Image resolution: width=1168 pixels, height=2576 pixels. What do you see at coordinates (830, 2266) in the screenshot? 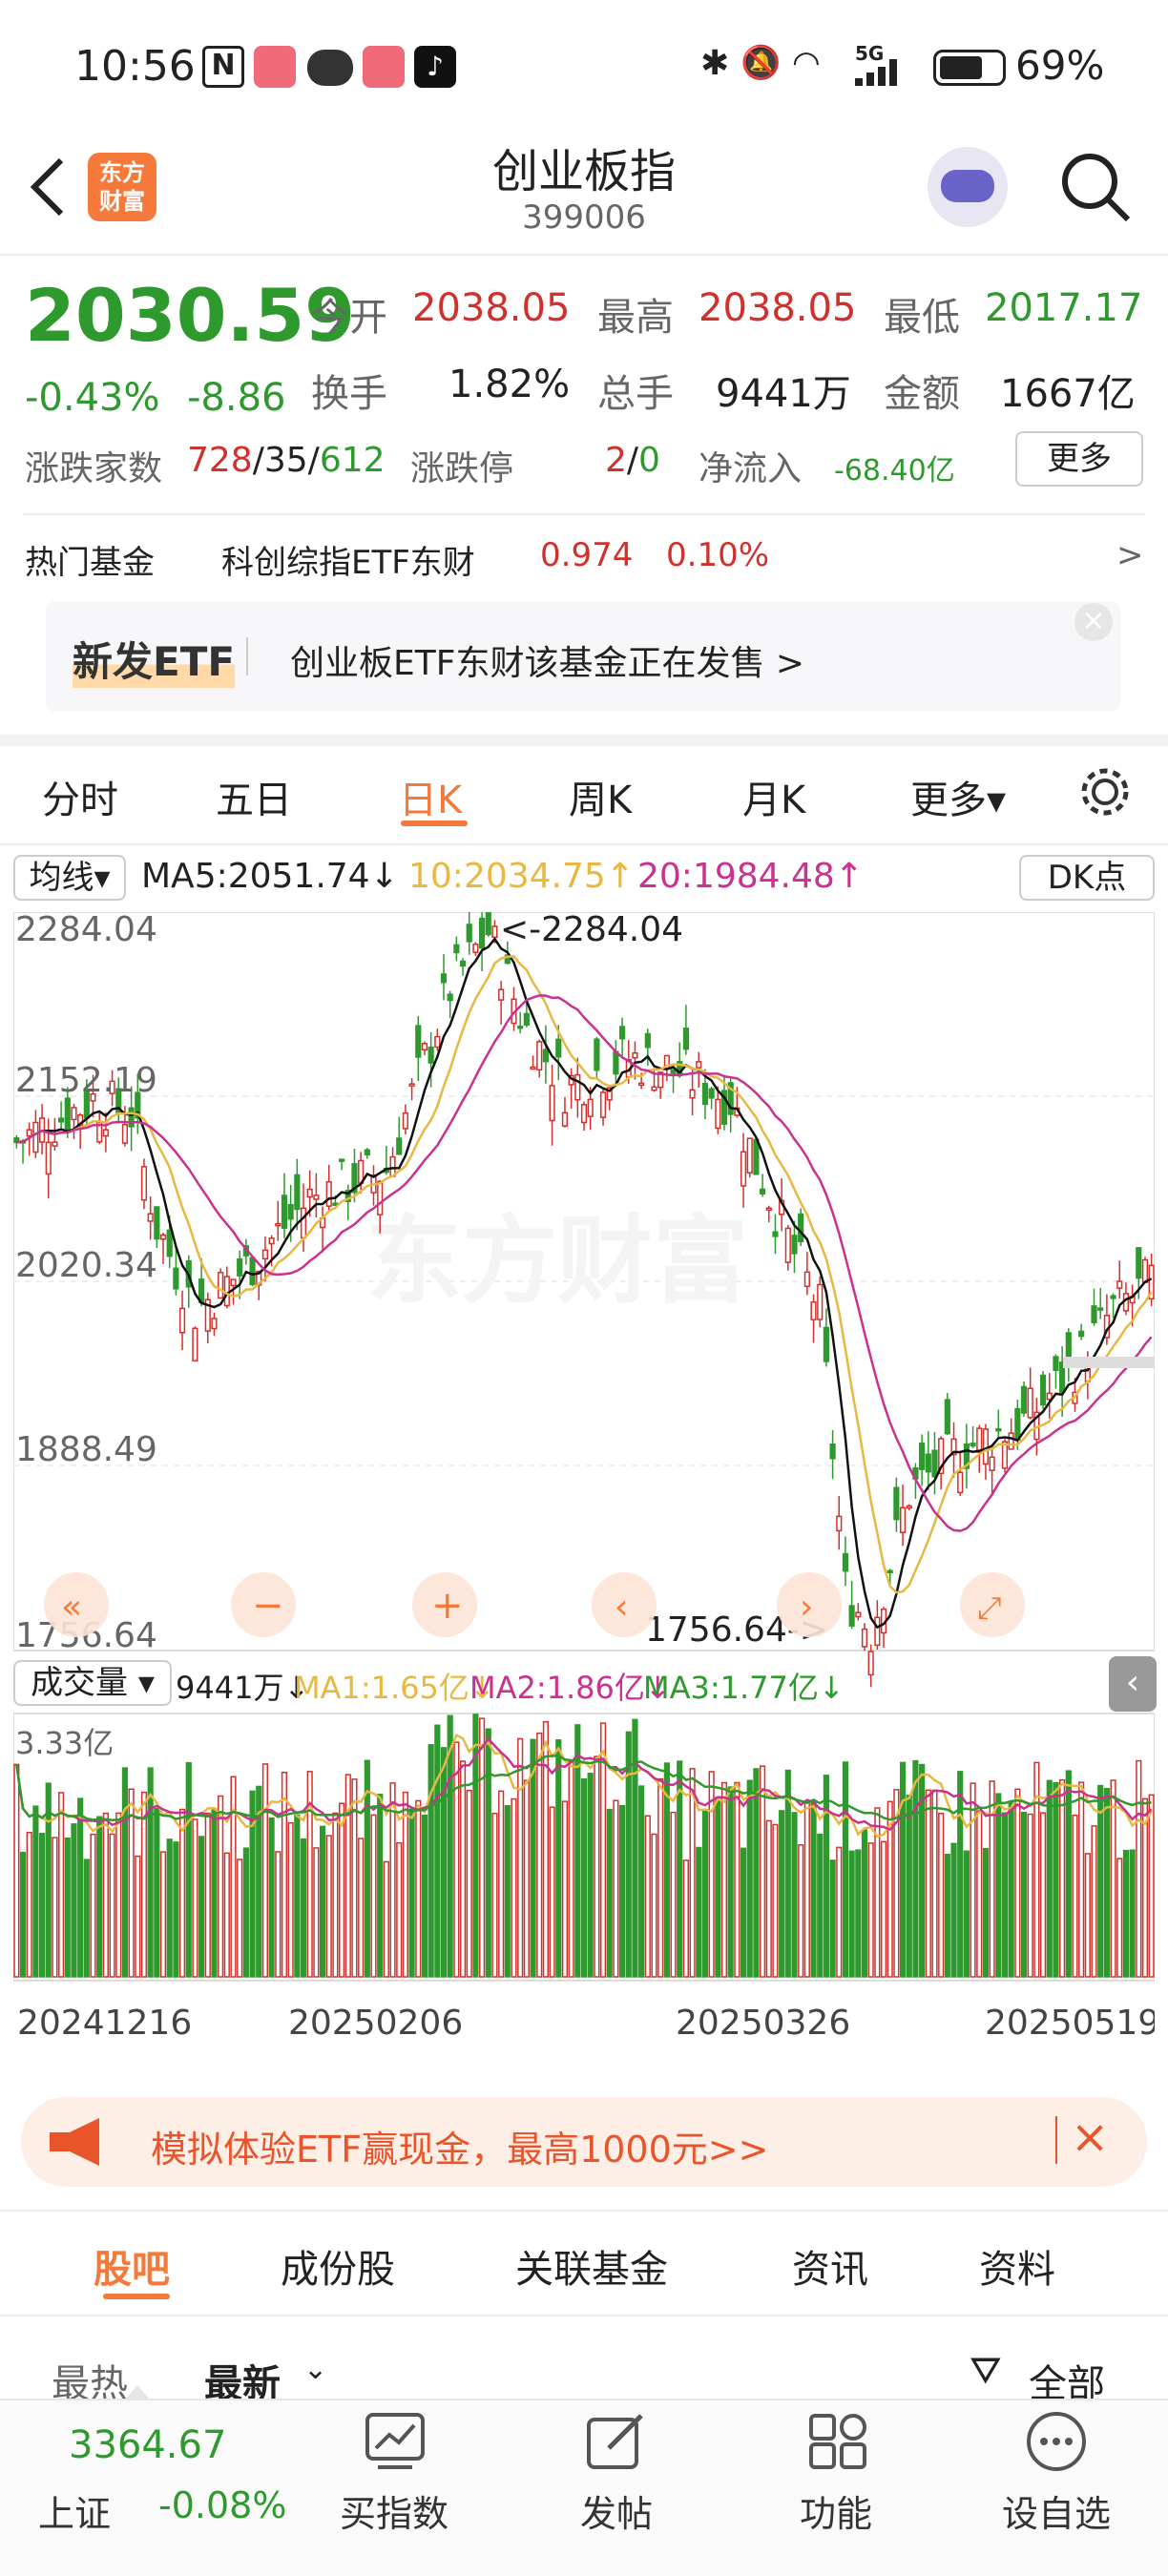
I see `tab-news: 资讯` at bounding box center [830, 2266].